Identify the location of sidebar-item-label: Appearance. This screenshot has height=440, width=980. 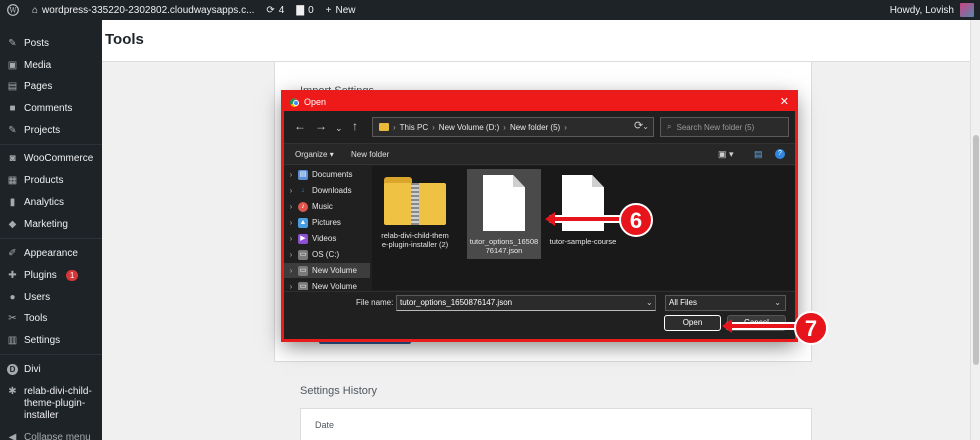
(51, 253).